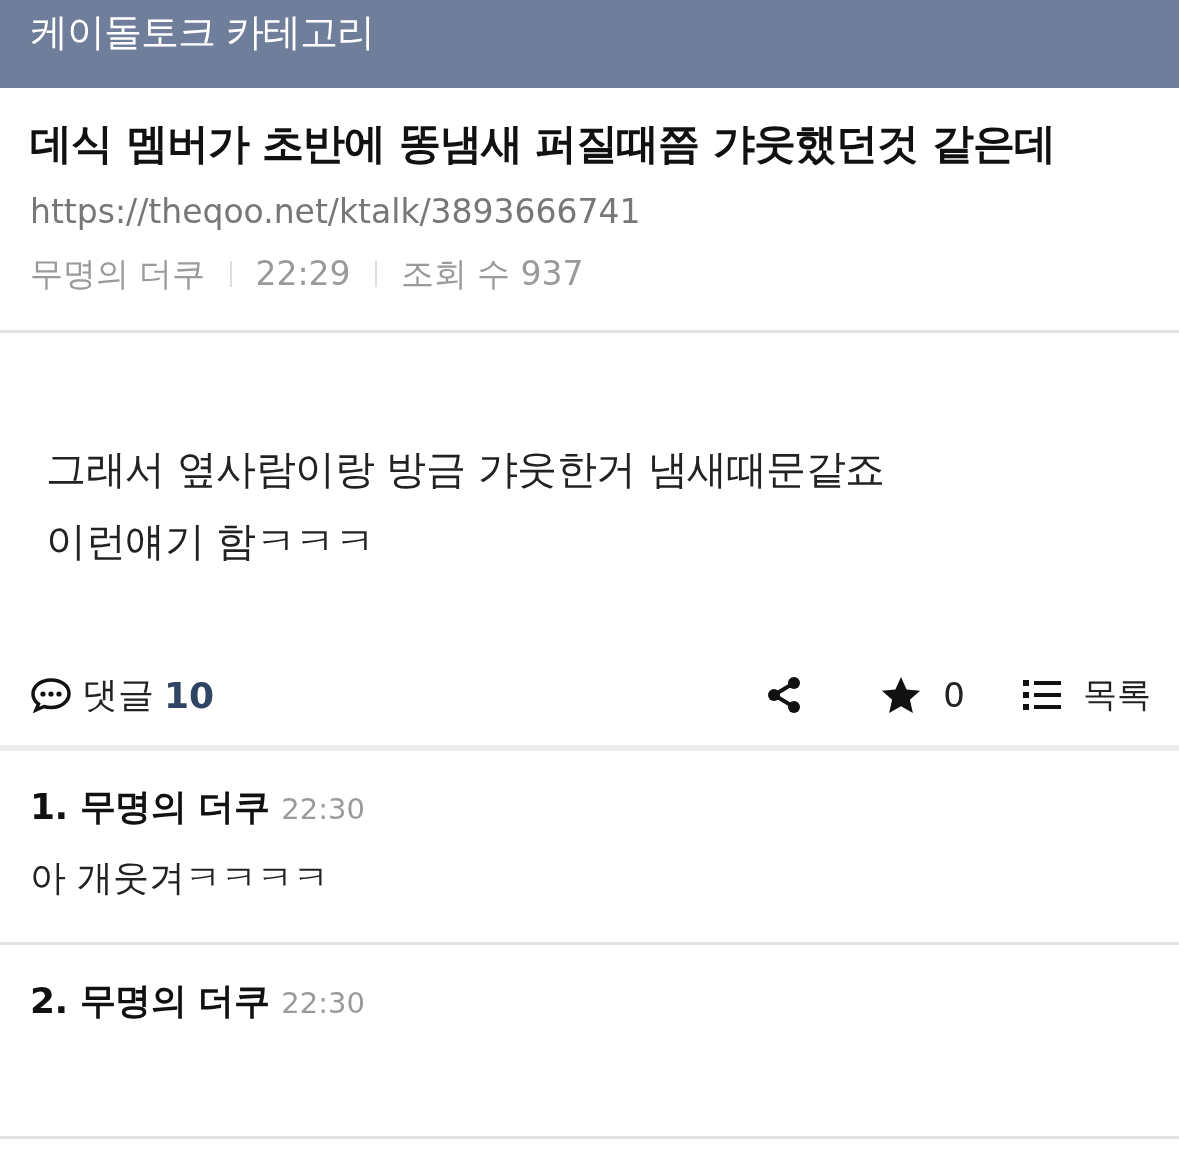 Image resolution: width=1179 pixels, height=1160 pixels. Describe the element at coordinates (784, 695) in the screenshot. I see `share-icon` at that location.